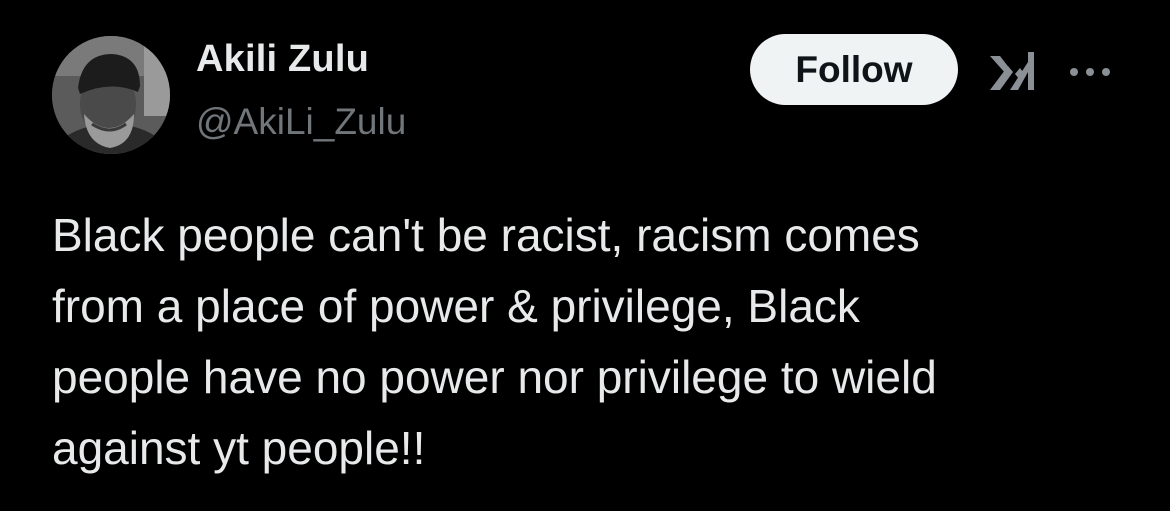  I want to click on grok-icon, so click(1012, 72).